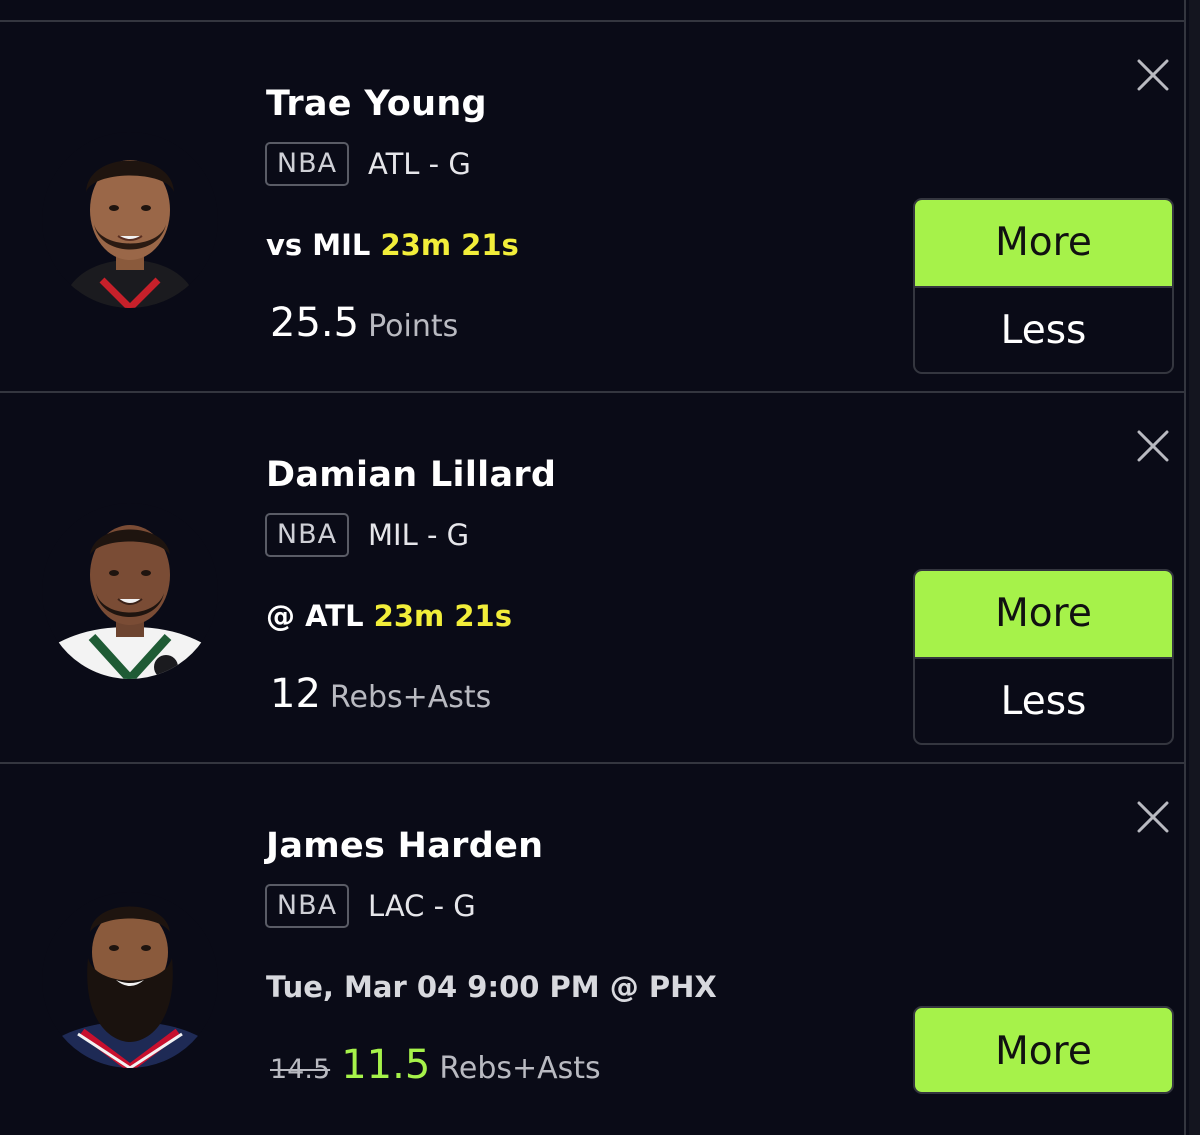  Describe the element at coordinates (386, 1065) in the screenshot. I see `discounted-line-value: 11.5` at that location.